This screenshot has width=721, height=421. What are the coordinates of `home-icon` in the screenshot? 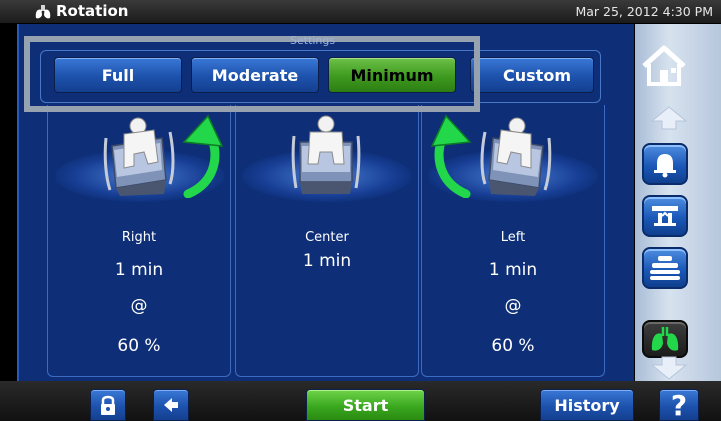 It's located at (664, 65).